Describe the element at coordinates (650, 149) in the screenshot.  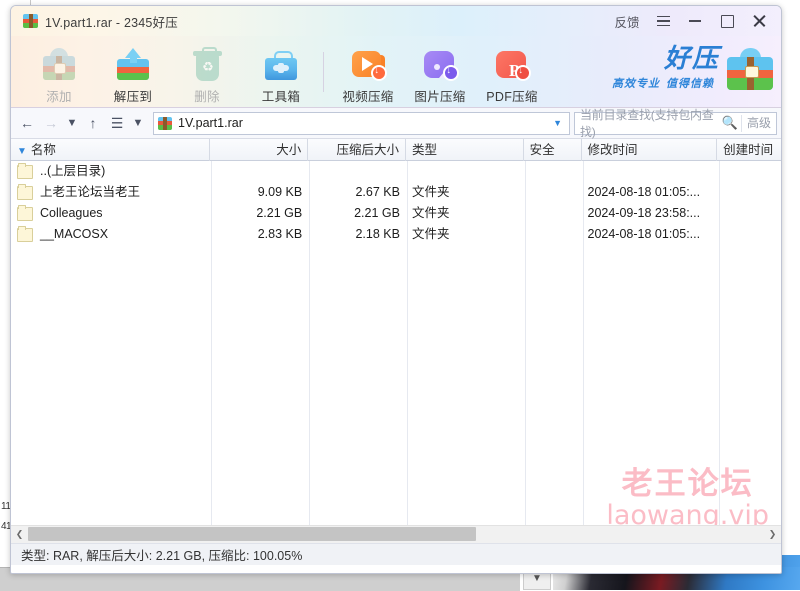
I see `column-header-modified: 修改时间` at that location.